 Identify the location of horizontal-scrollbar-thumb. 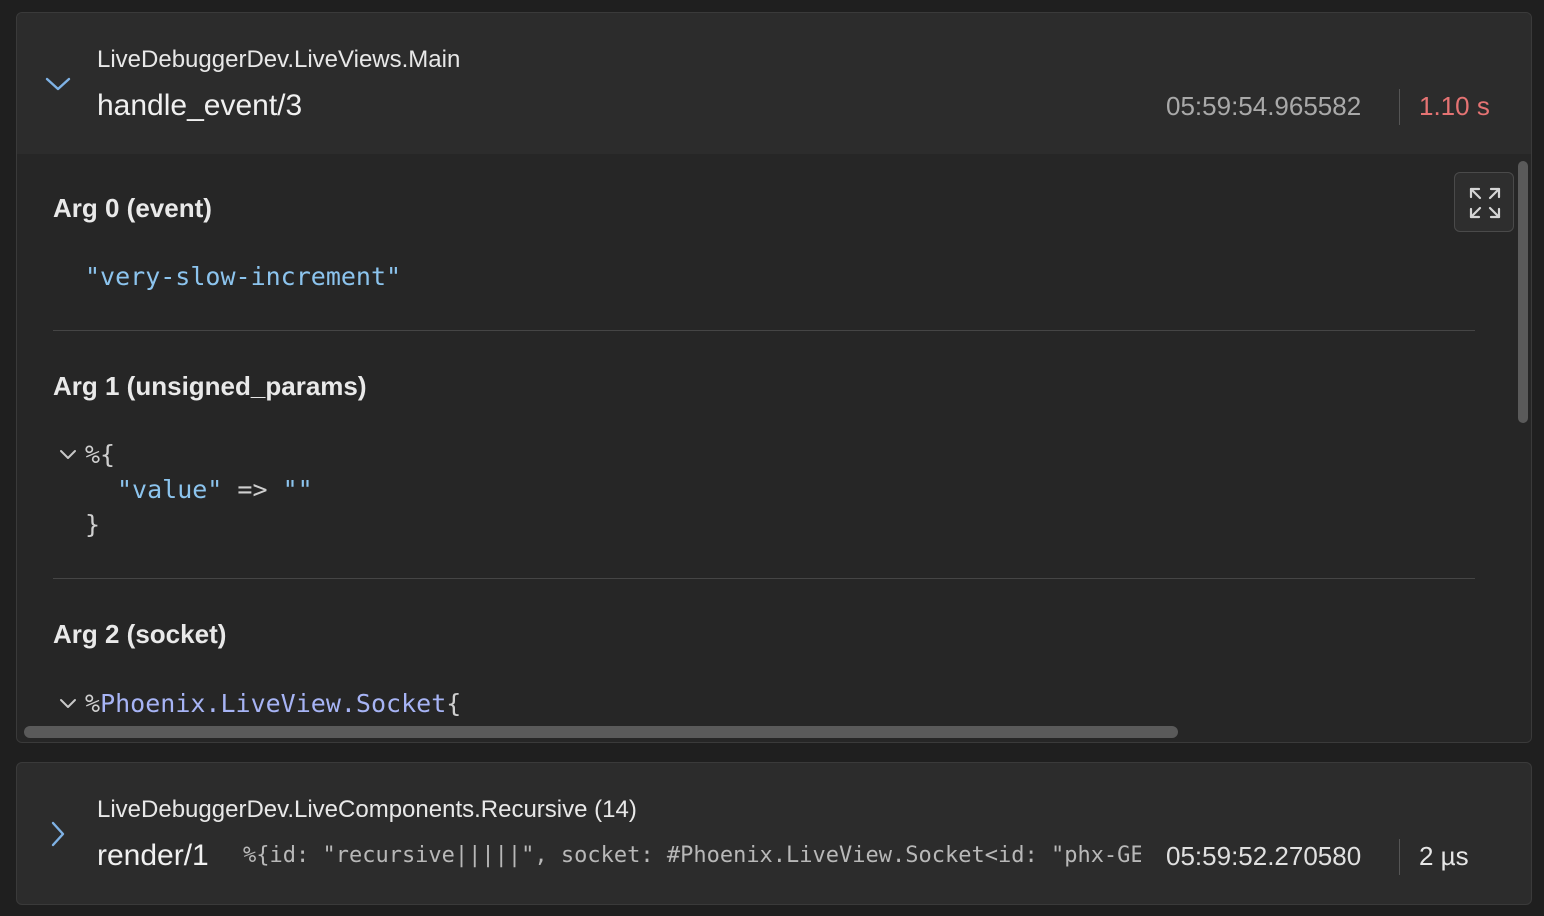
(601, 732).